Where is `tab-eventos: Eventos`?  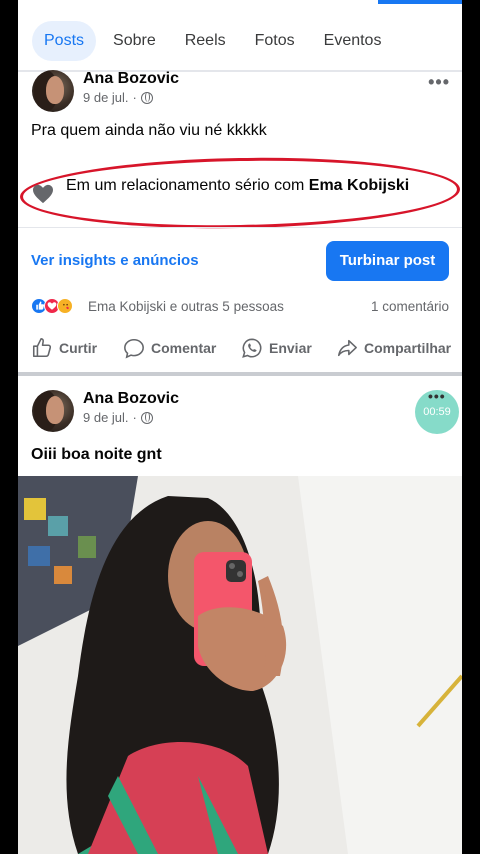 tab-eventos: Eventos is located at coordinates (353, 41).